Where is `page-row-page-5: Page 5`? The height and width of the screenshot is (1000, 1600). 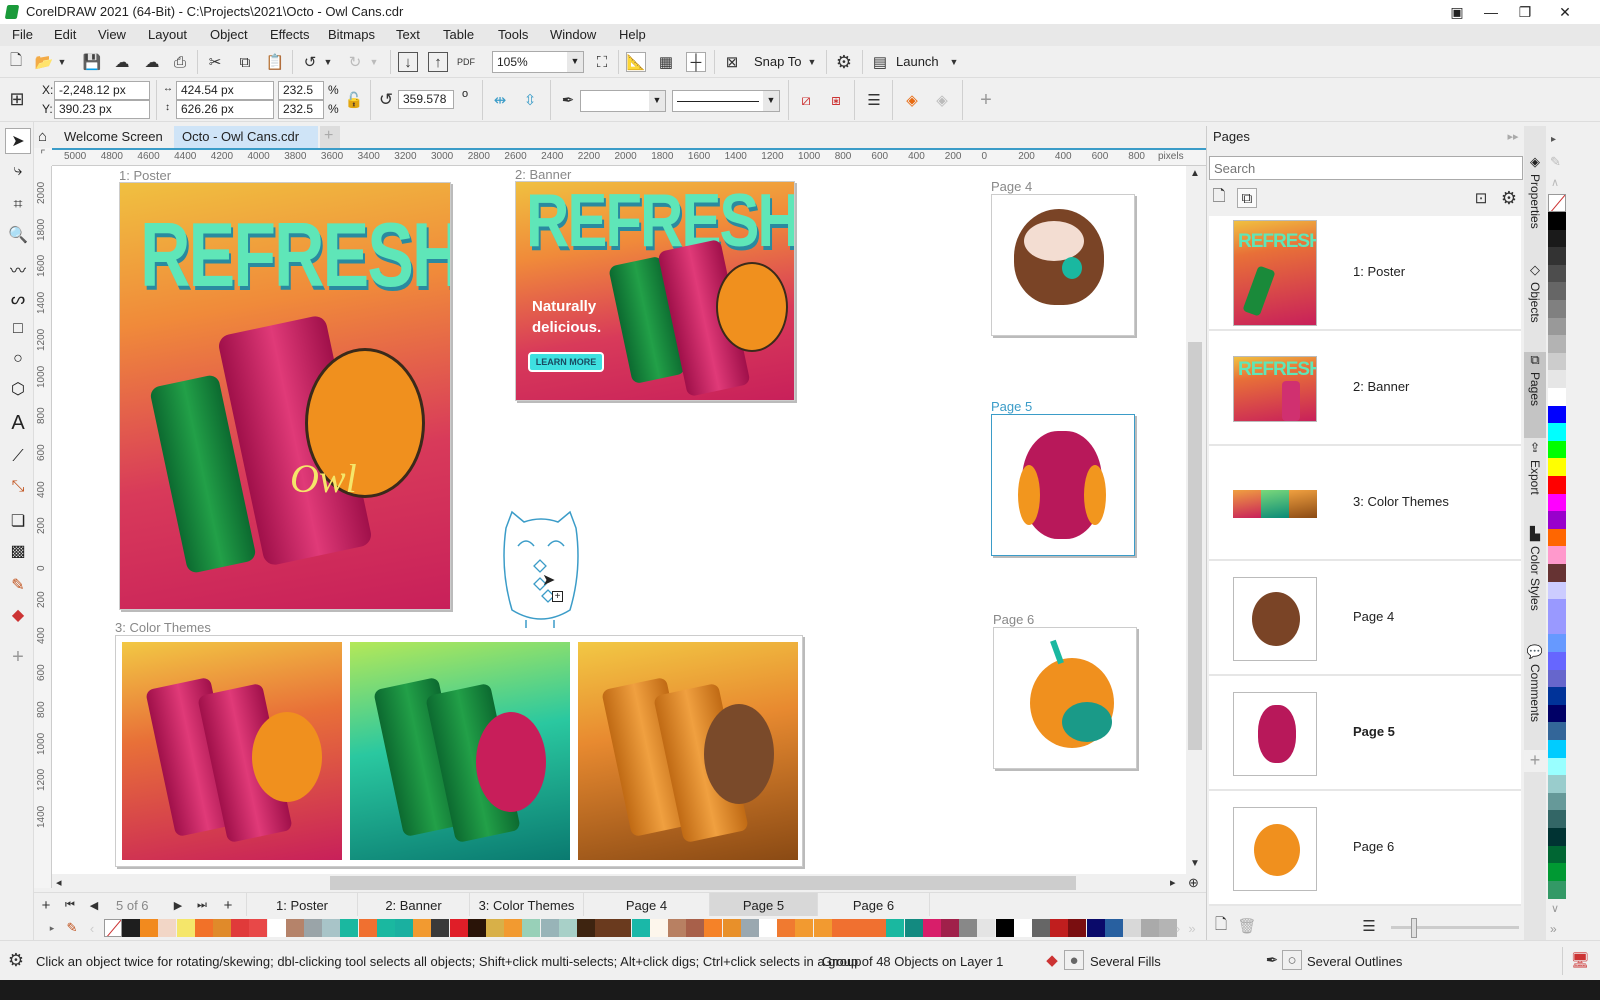
page-row-page-5: Page 5 is located at coordinates (1365, 733).